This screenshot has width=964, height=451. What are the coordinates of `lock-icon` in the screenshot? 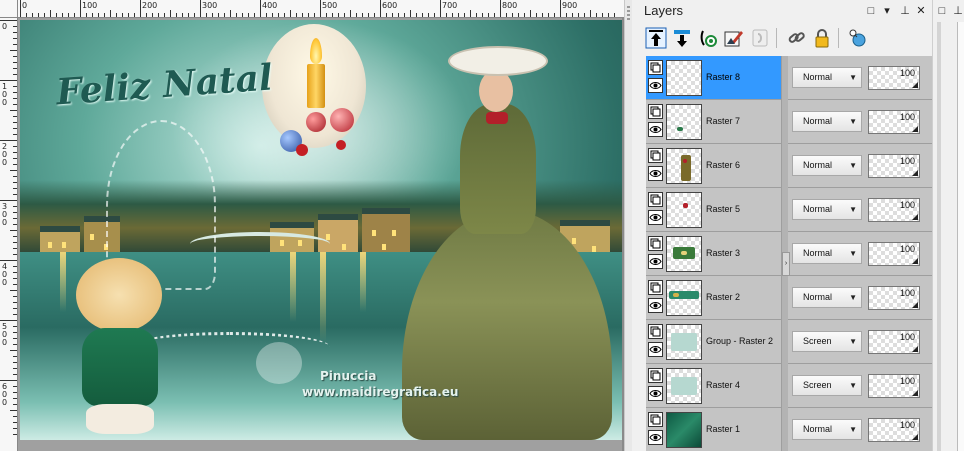 It's located at (822, 38).